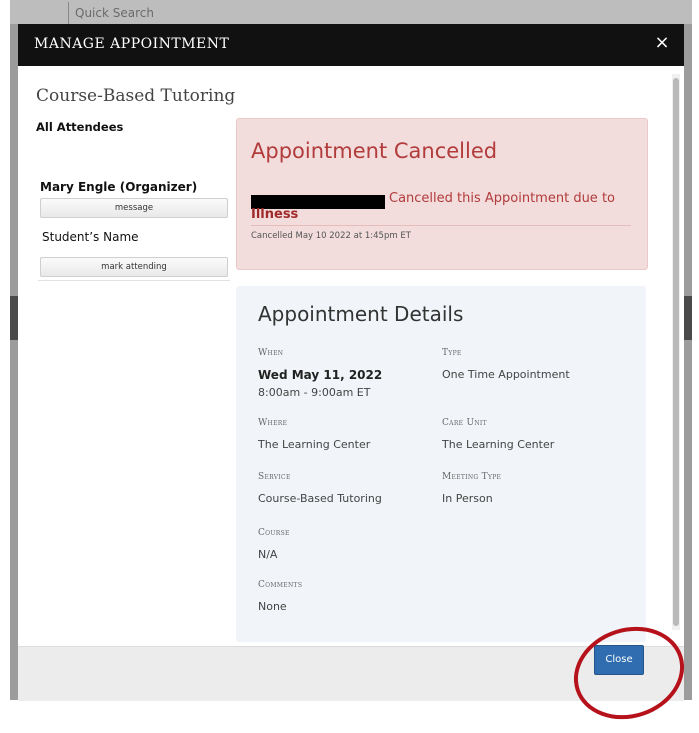  Describe the element at coordinates (688, 318) in the screenshot. I see `background-right-mark` at that location.